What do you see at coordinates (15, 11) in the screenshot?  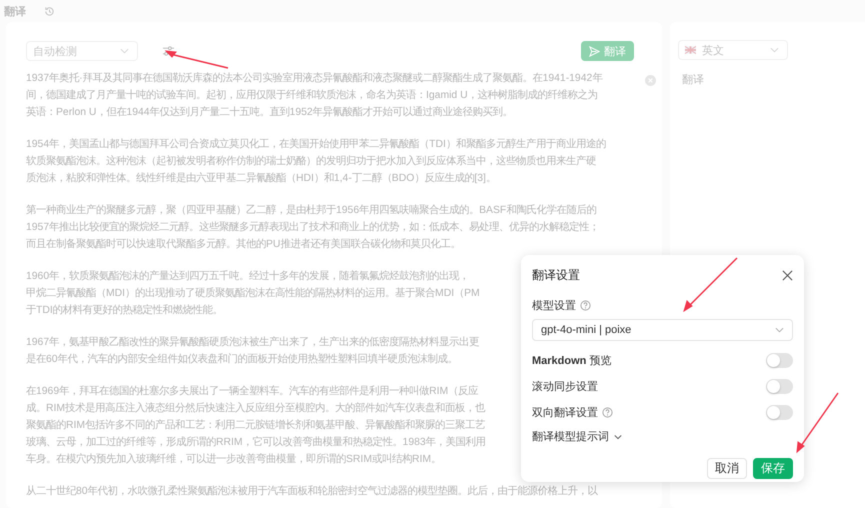 I see `app-title: 翻译` at bounding box center [15, 11].